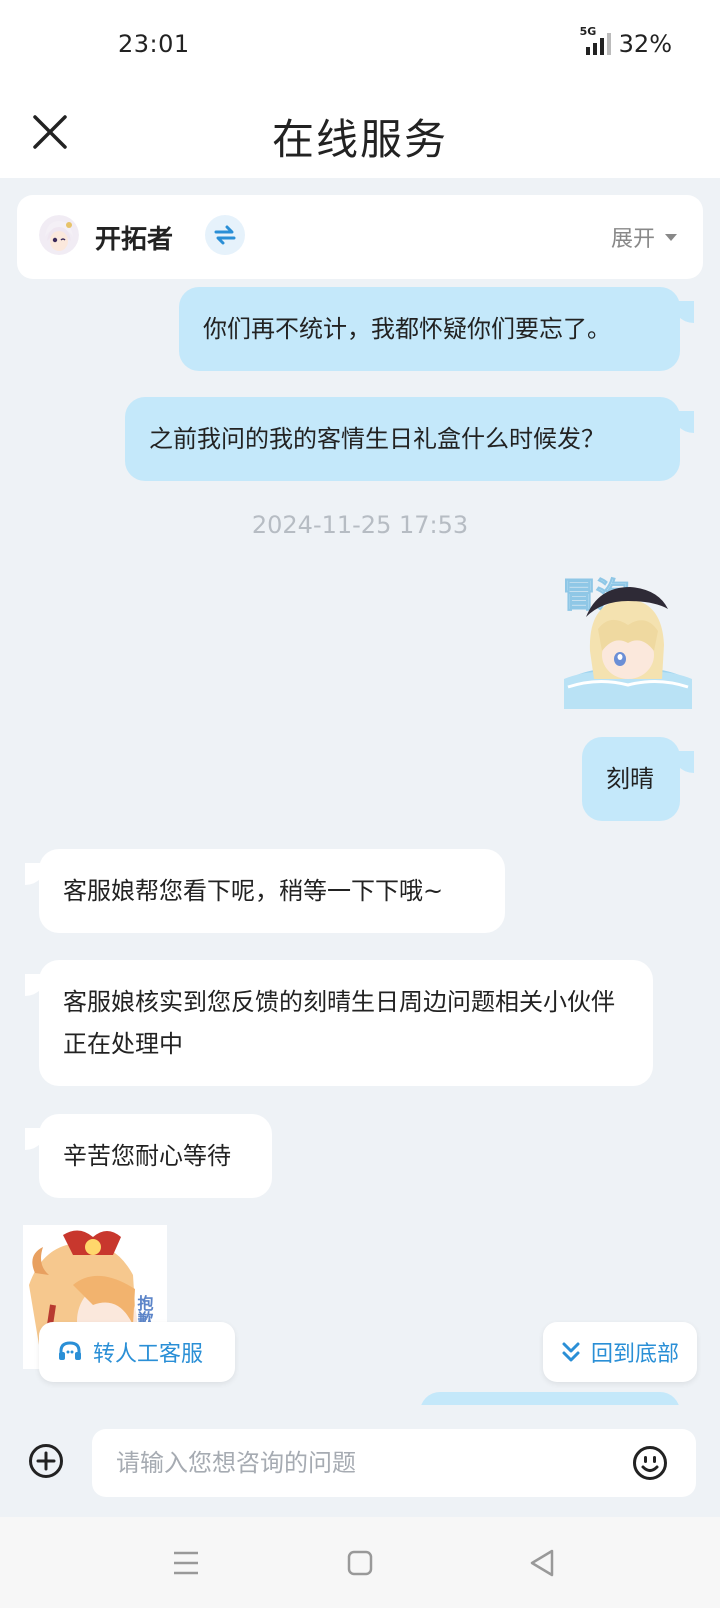 This screenshot has height=1608, width=720. I want to click on message-timestamp: 2024-11-25 17:53, so click(360, 525).